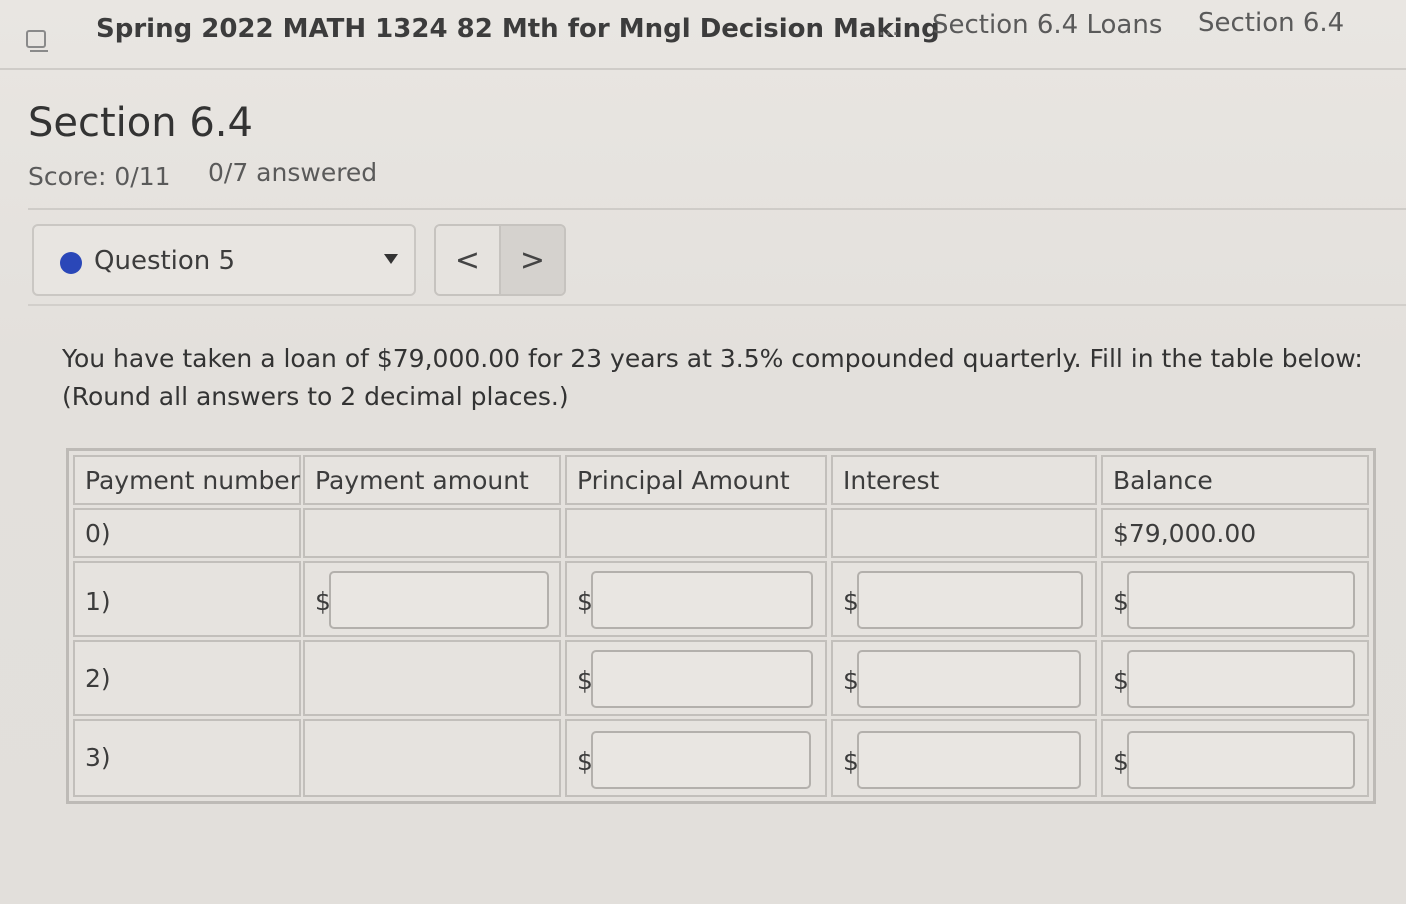 This screenshot has width=1406, height=904. What do you see at coordinates (1185, 533) in the screenshot?
I see `initial-balance: $79,000.00` at bounding box center [1185, 533].